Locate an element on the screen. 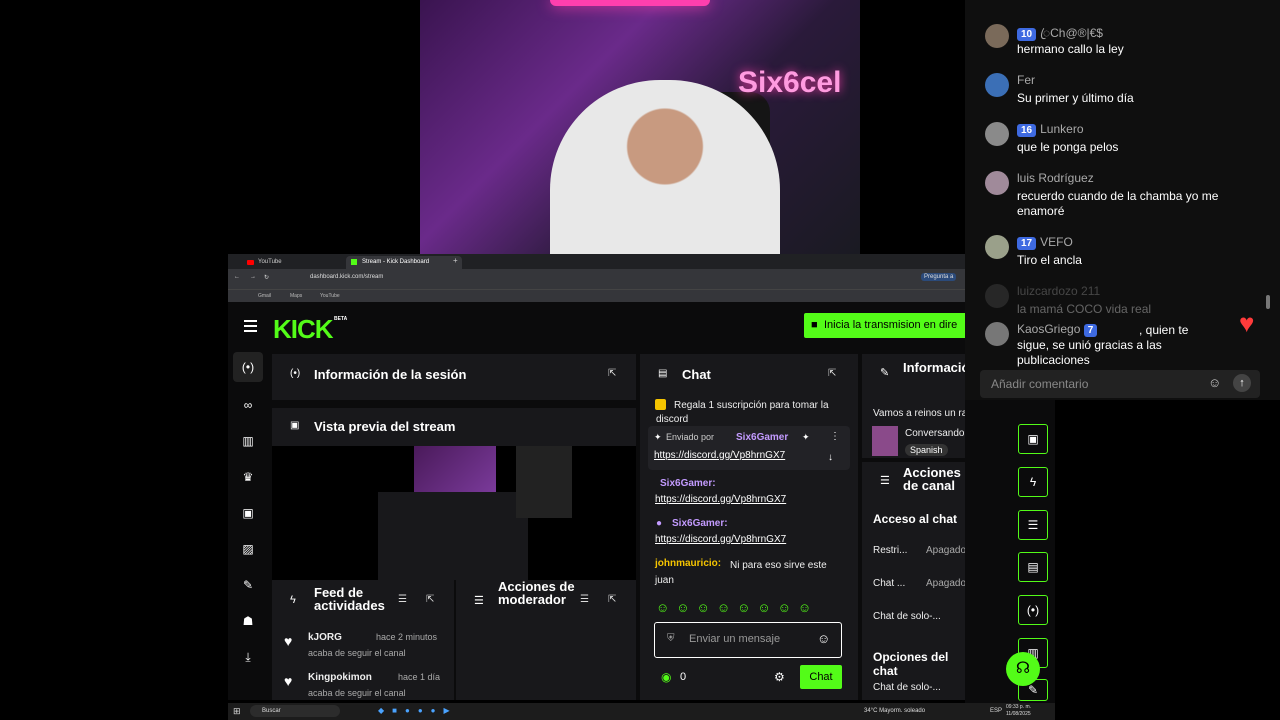 This screenshot has height=720, width=1280. kick-logo: KICK is located at coordinates (303, 329).